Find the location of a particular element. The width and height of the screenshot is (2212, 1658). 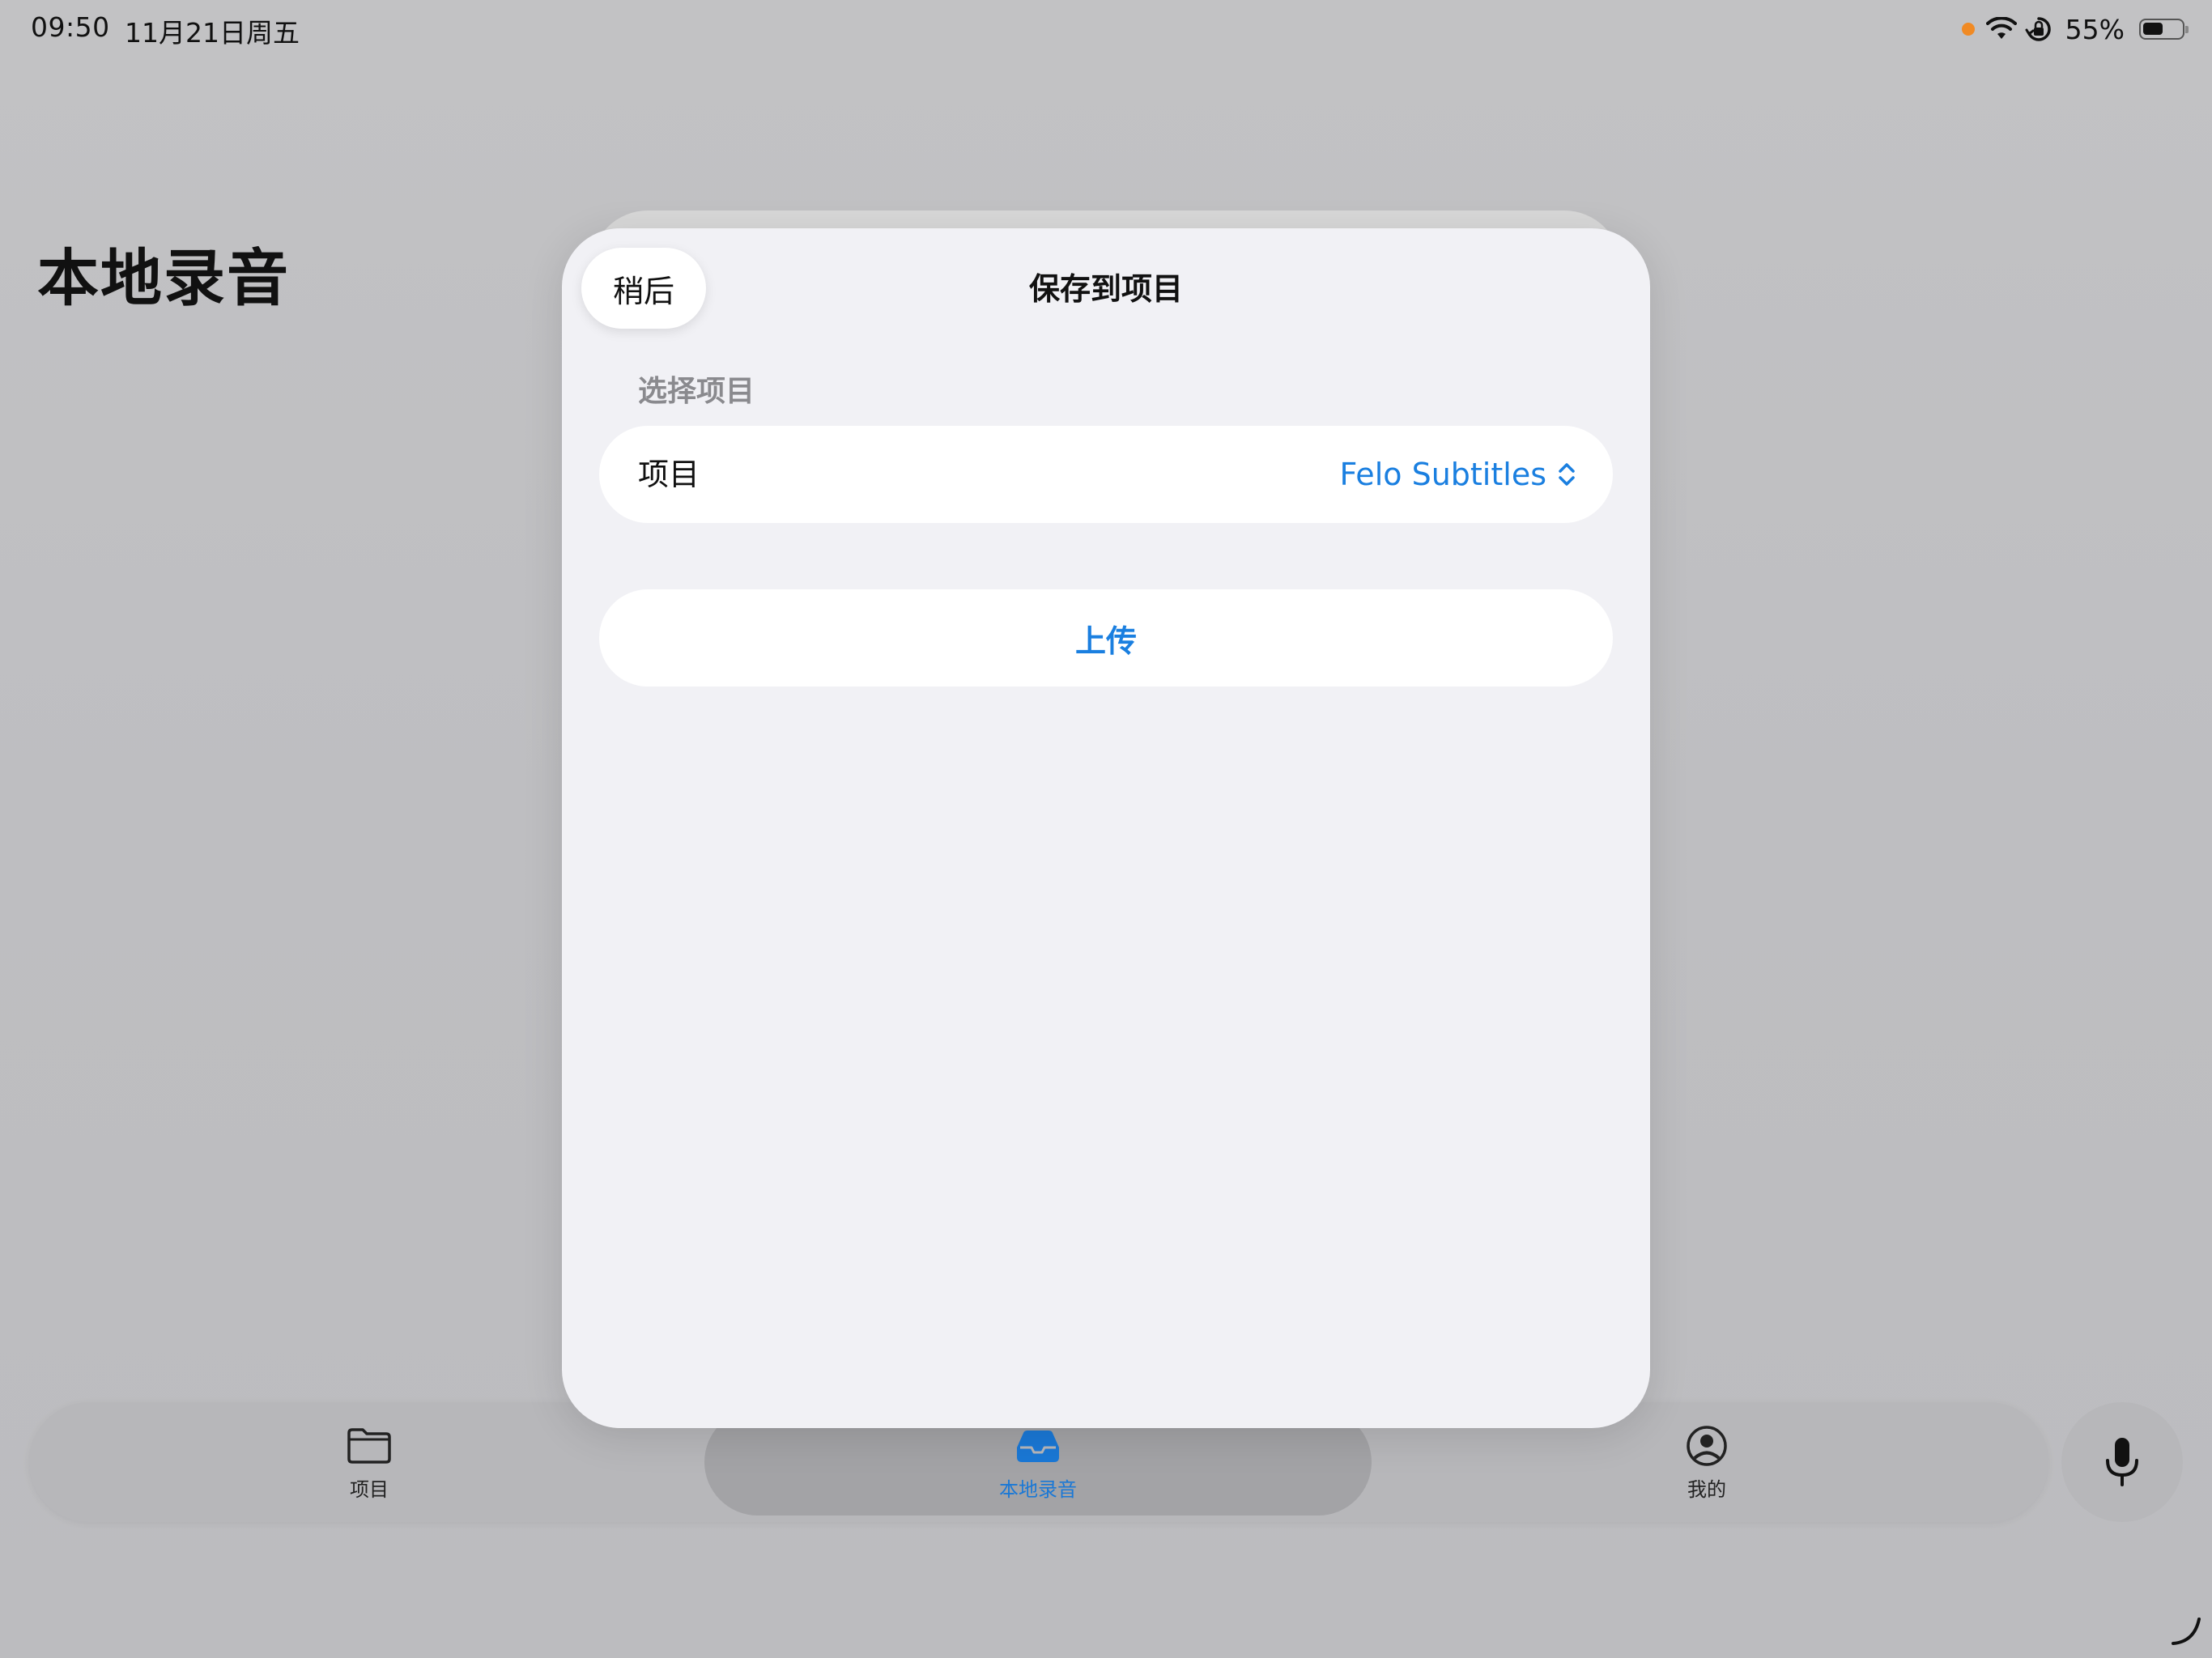

tab-local-recordings-label: 本地录音 is located at coordinates (1038, 1489).